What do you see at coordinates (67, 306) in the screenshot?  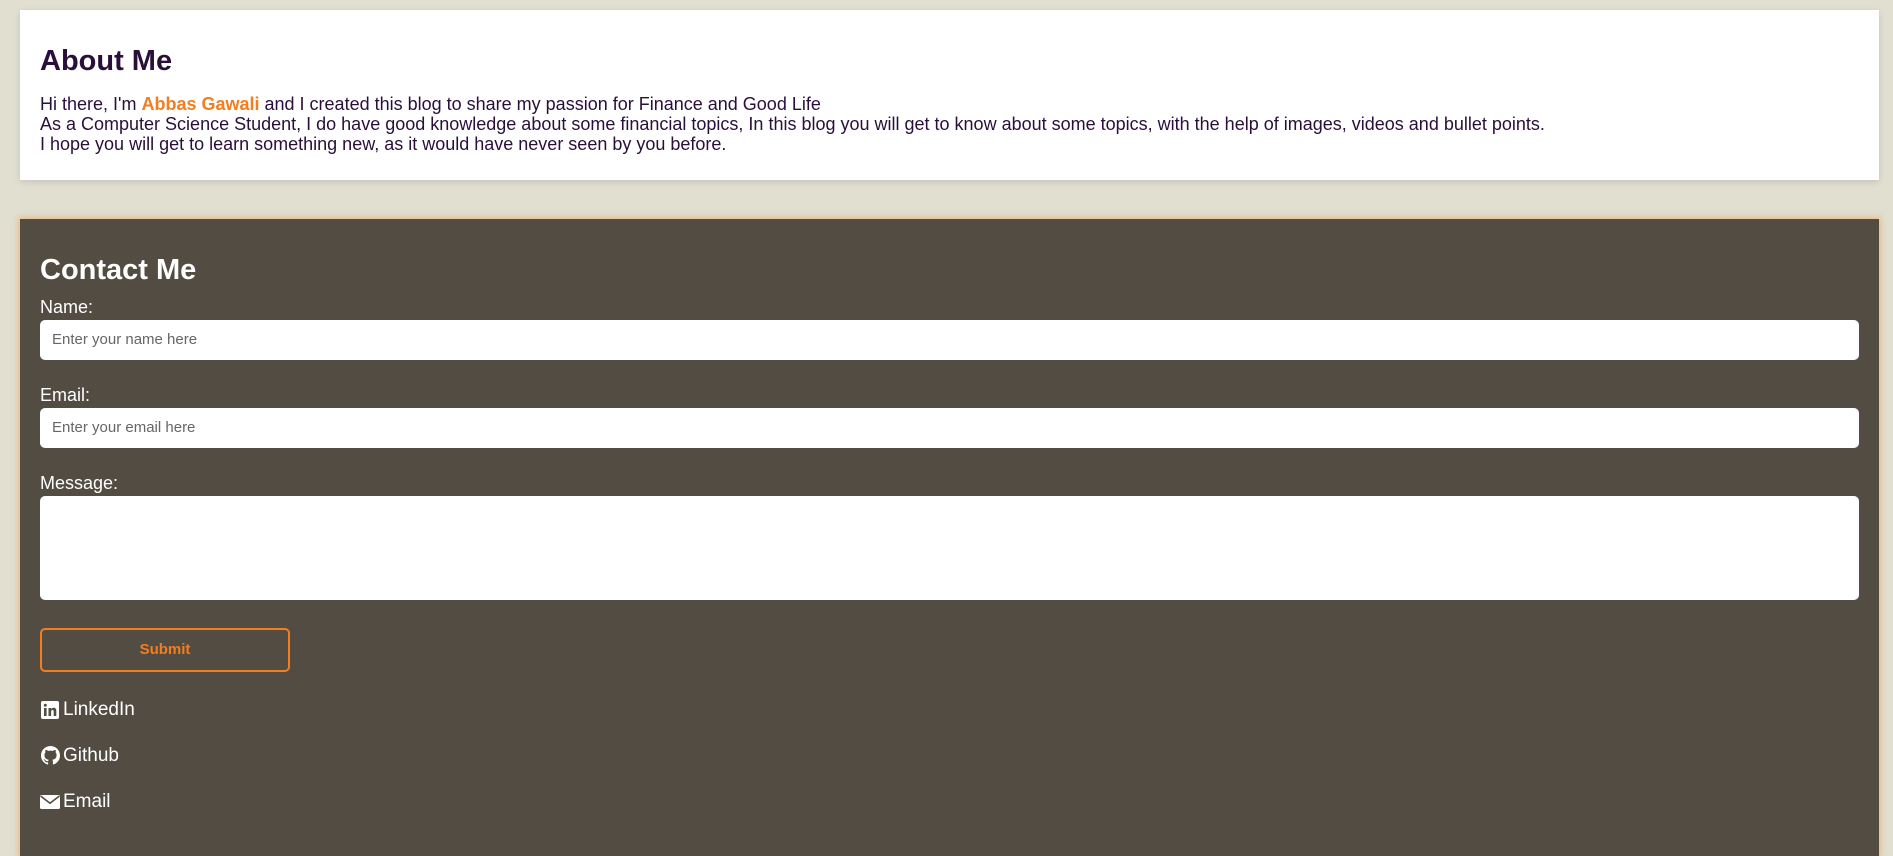 I see `name-label: Name:` at bounding box center [67, 306].